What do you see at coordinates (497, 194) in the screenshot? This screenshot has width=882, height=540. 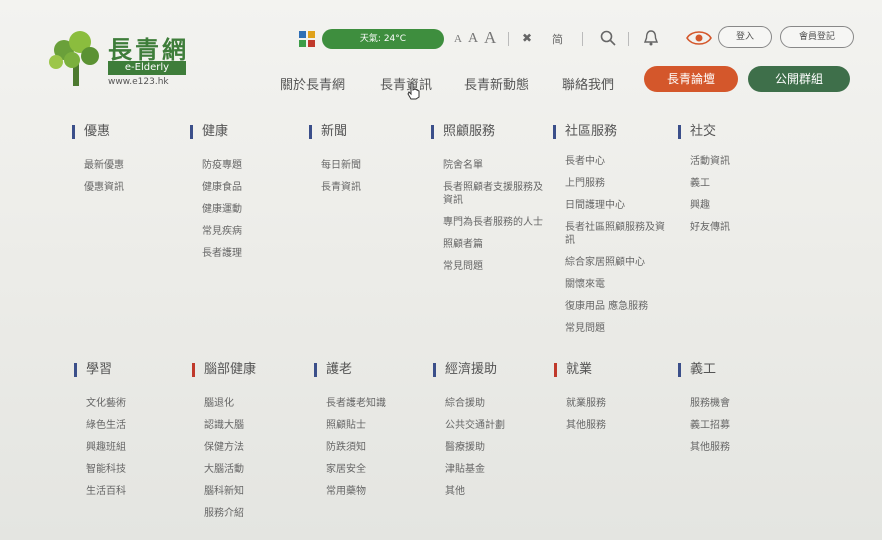 I see `menu-link: 長者照顧者支援服務及資訊` at bounding box center [497, 194].